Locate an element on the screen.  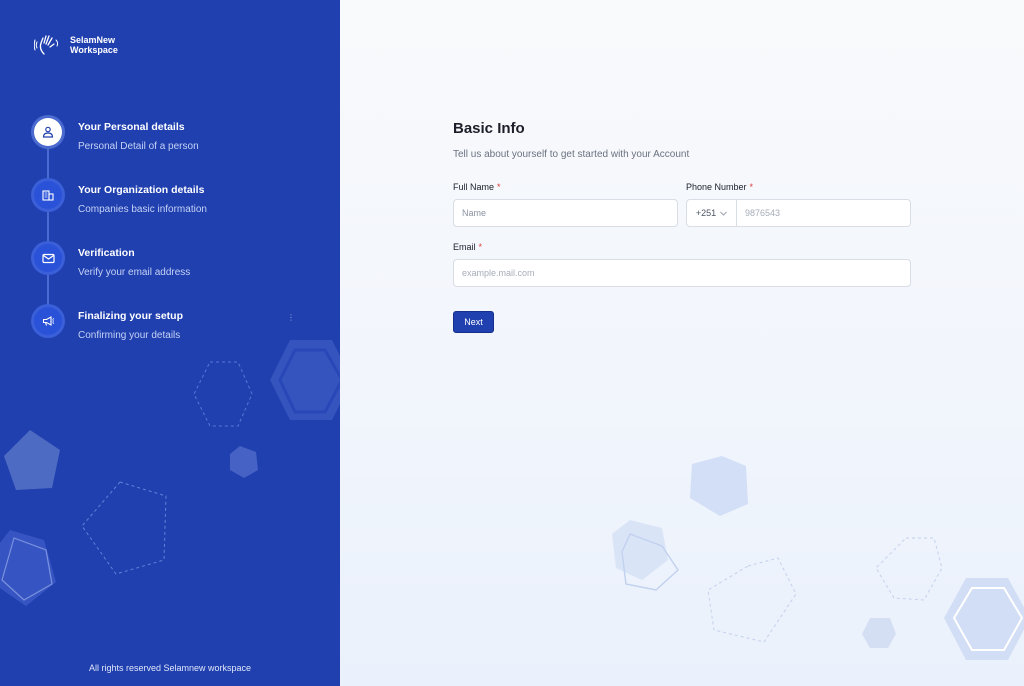
step-title: Verification is located at coordinates (106, 253).